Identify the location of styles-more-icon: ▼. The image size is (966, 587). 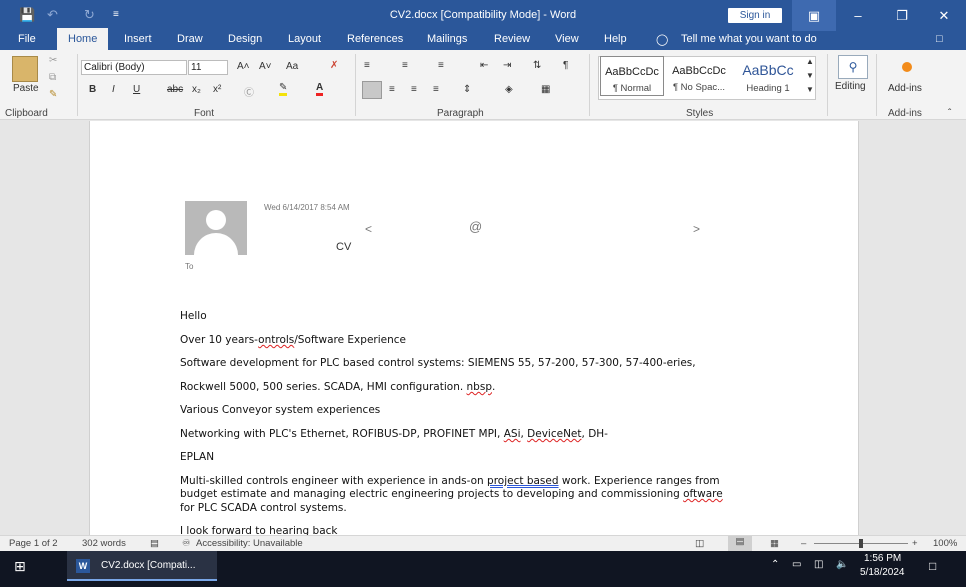
(810, 89).